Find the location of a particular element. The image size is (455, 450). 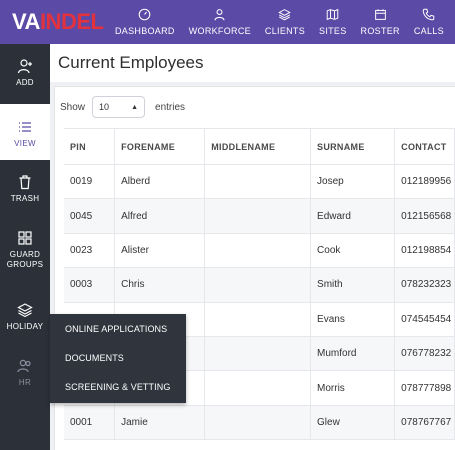

cell-pin: 0003 is located at coordinates (90, 285).